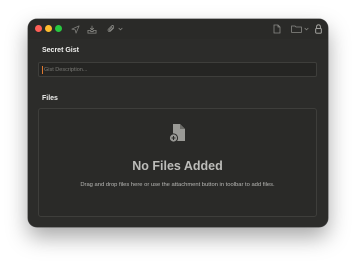 The image size is (356, 265). Describe the element at coordinates (50, 98) in the screenshot. I see `files-label: Files` at that location.